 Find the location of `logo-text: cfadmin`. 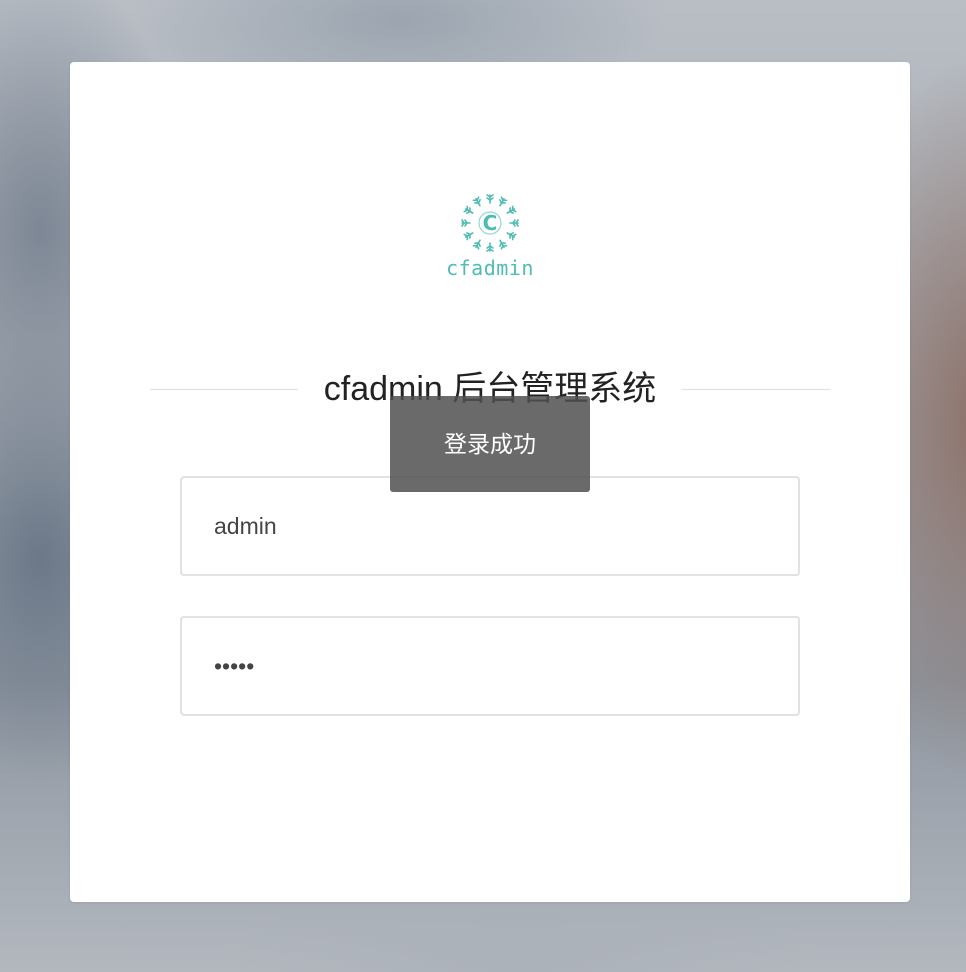

logo-text: cfadmin is located at coordinates (490, 268).